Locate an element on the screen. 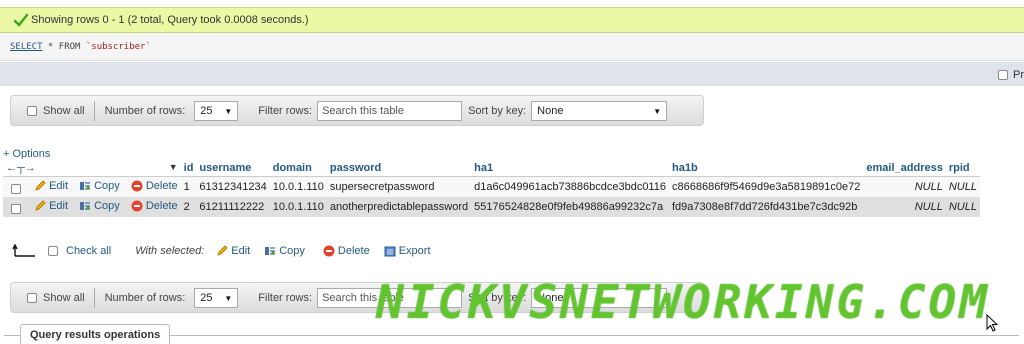 Image resolution: width=1024 pixels, height=344 pixels. checkmark-icon is located at coordinates (21, 20).